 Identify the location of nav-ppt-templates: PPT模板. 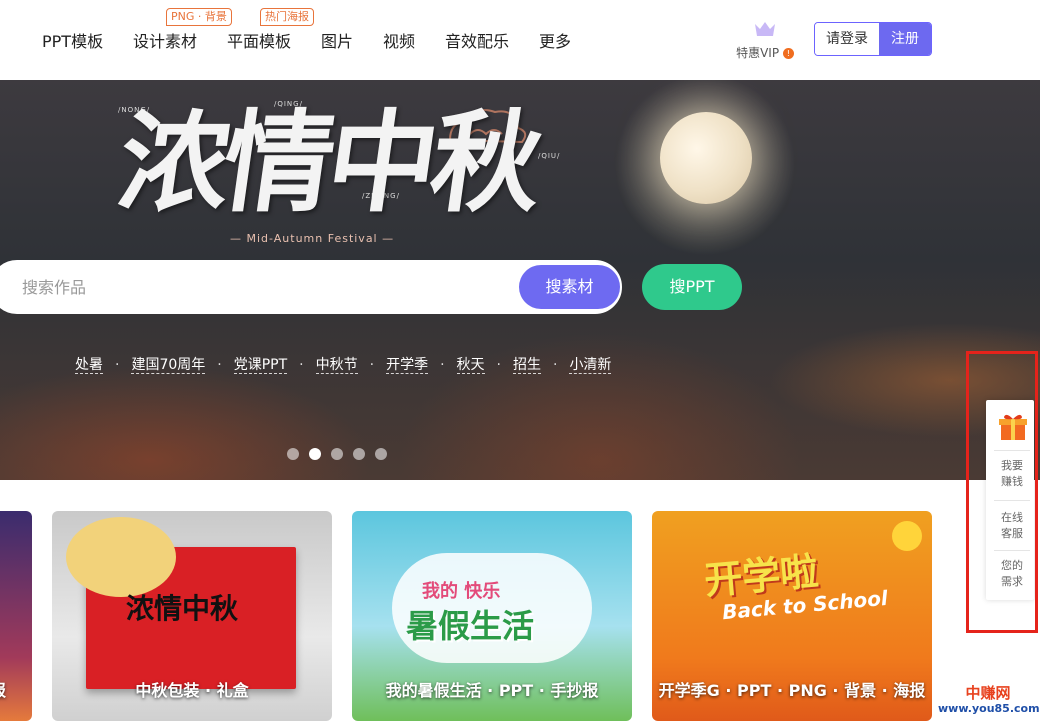
(72, 40).